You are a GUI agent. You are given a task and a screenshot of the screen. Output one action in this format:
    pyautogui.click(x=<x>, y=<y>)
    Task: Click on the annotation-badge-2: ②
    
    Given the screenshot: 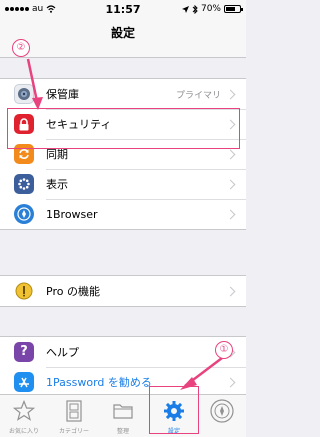 What is the action you would take?
    pyautogui.click(x=21, y=48)
    